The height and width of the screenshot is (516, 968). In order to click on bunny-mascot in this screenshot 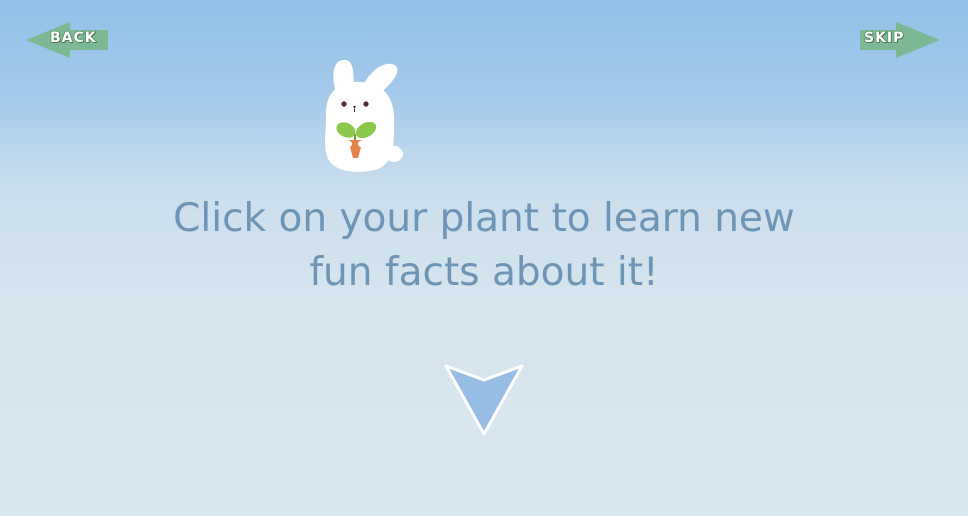, I will do `click(362, 115)`.